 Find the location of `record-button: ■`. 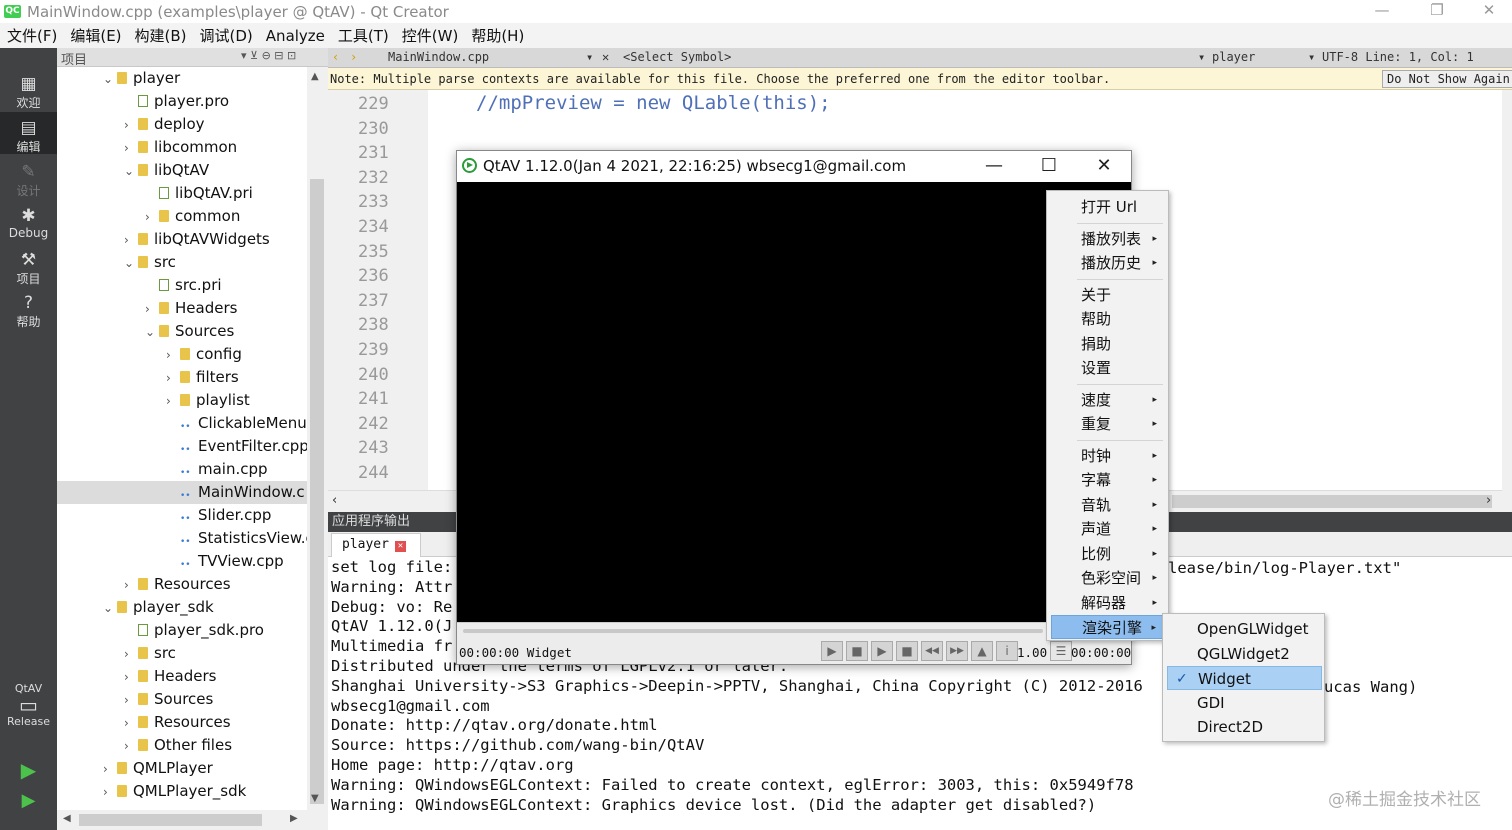

record-button: ■ is located at coordinates (857, 651).